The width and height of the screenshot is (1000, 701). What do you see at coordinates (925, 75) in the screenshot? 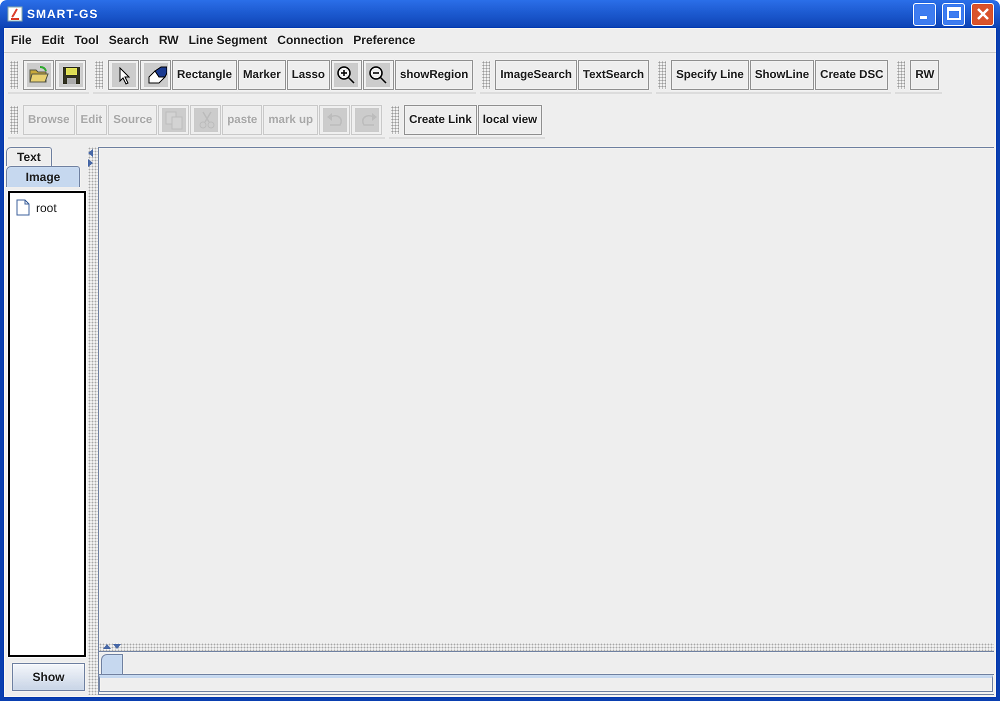
I see `toolbar-button: RW` at bounding box center [925, 75].